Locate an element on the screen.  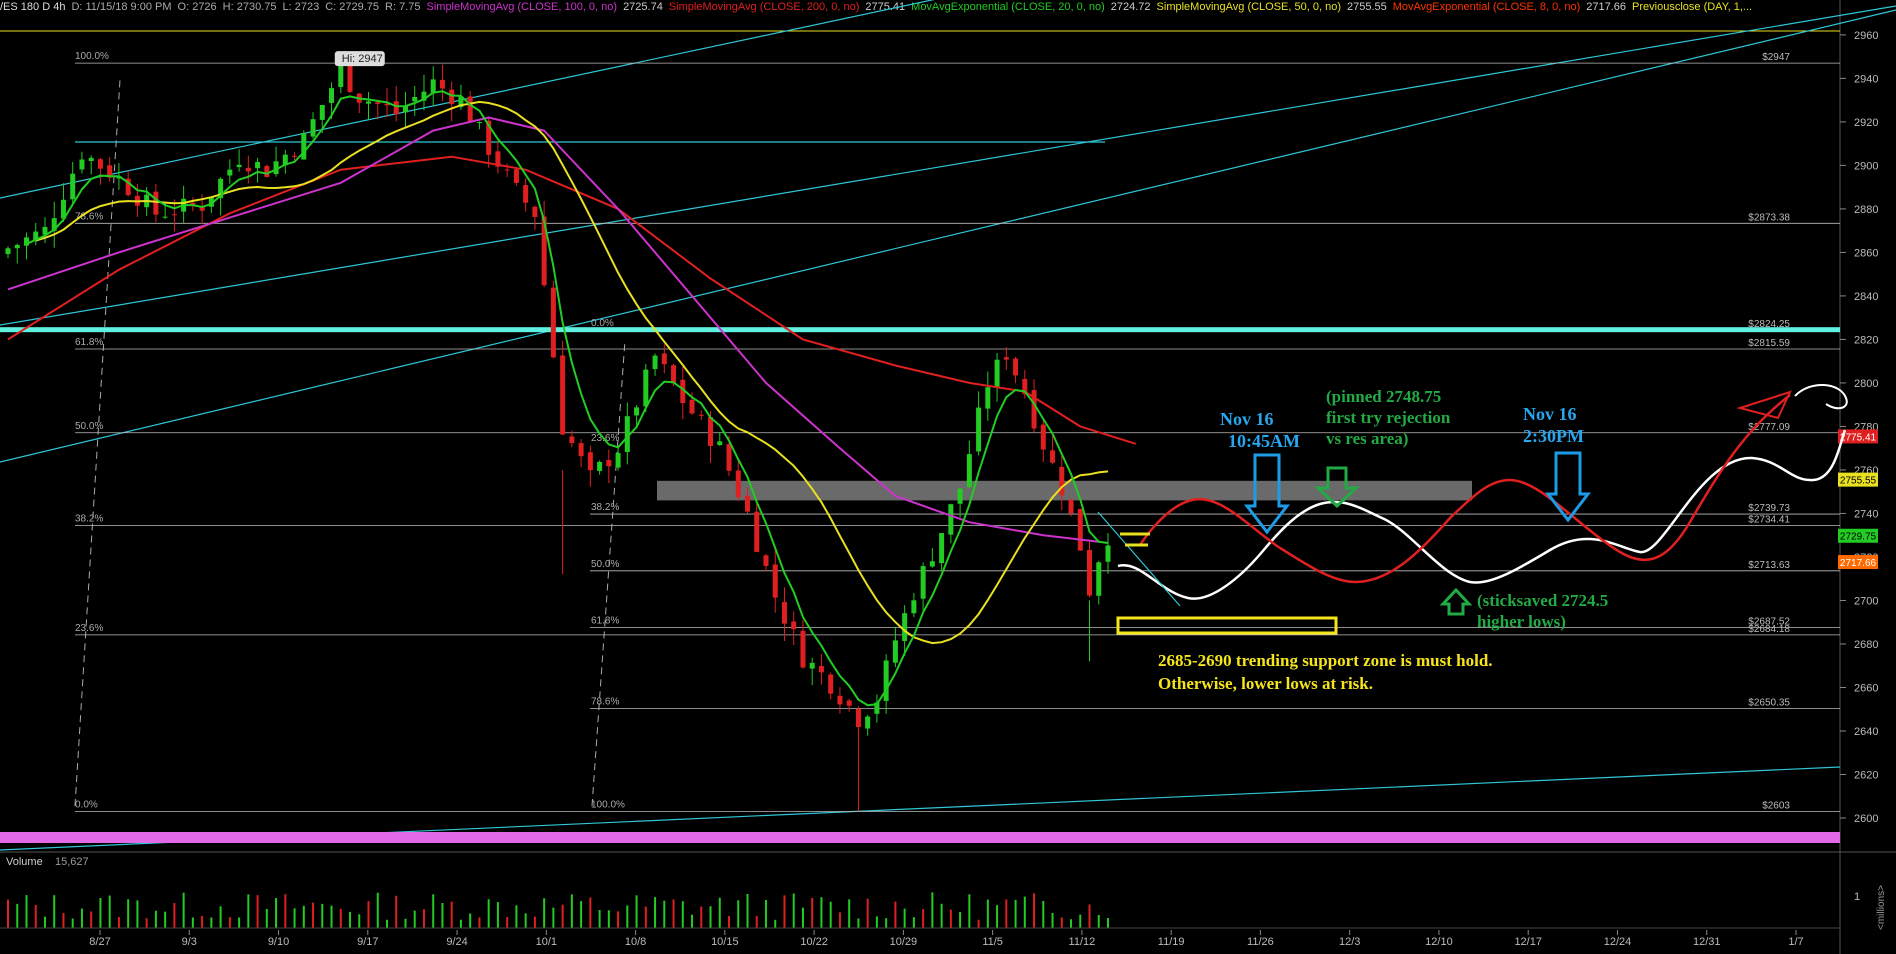
y-tick-label: 2820 is located at coordinates (1866, 340).